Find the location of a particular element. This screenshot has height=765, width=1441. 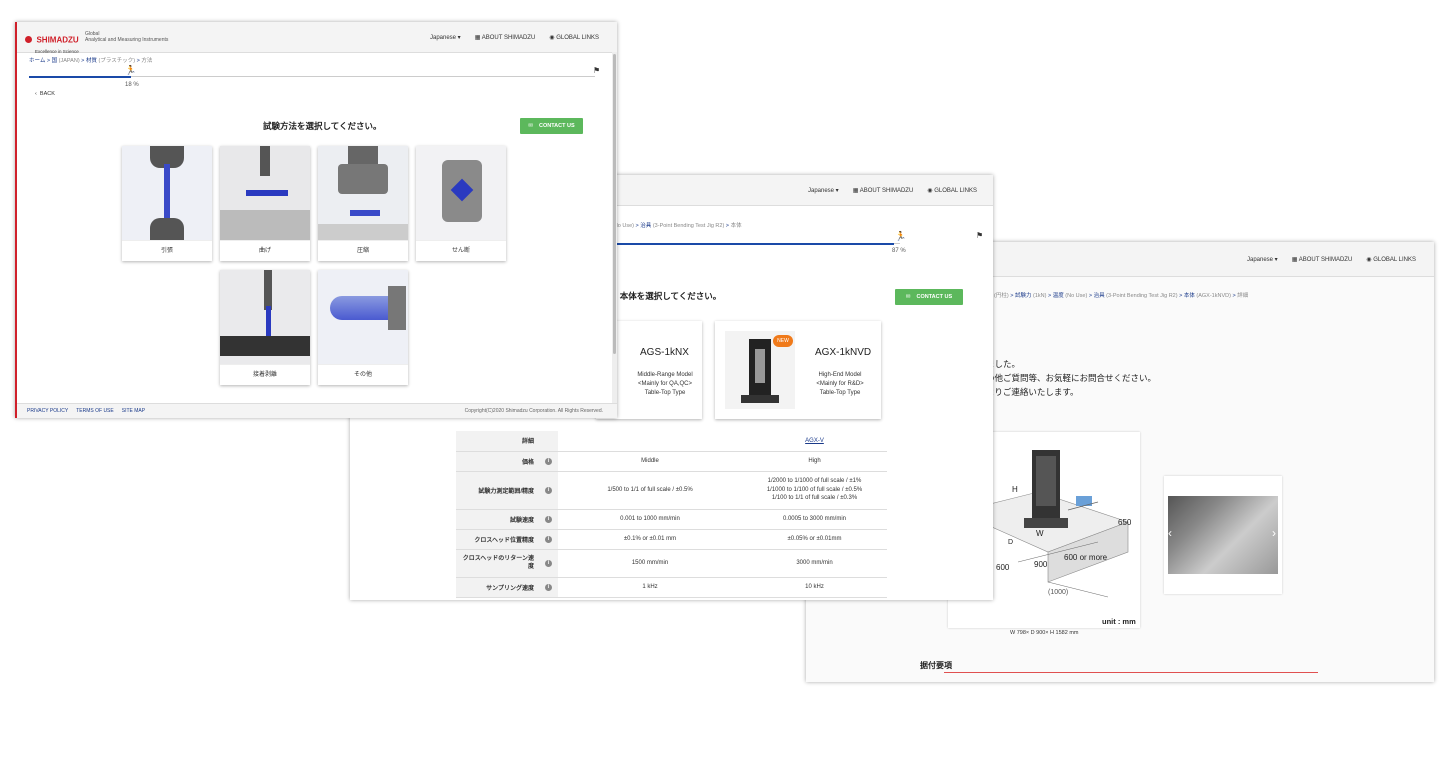

method-card-shear: せん断 is located at coordinates (461, 203).